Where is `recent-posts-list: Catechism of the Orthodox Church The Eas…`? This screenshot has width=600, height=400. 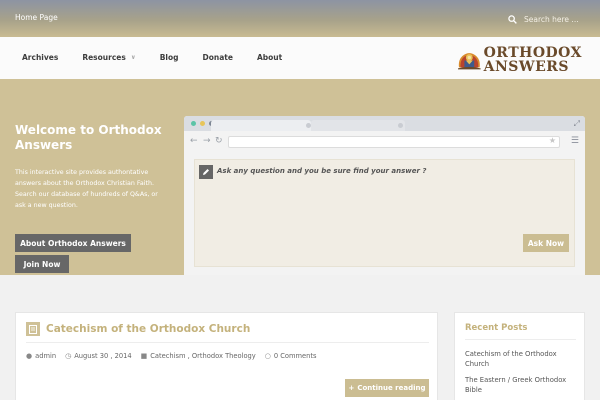 recent-posts-list: Catechism of the Orthodox Church The Eas… is located at coordinates (522, 374).